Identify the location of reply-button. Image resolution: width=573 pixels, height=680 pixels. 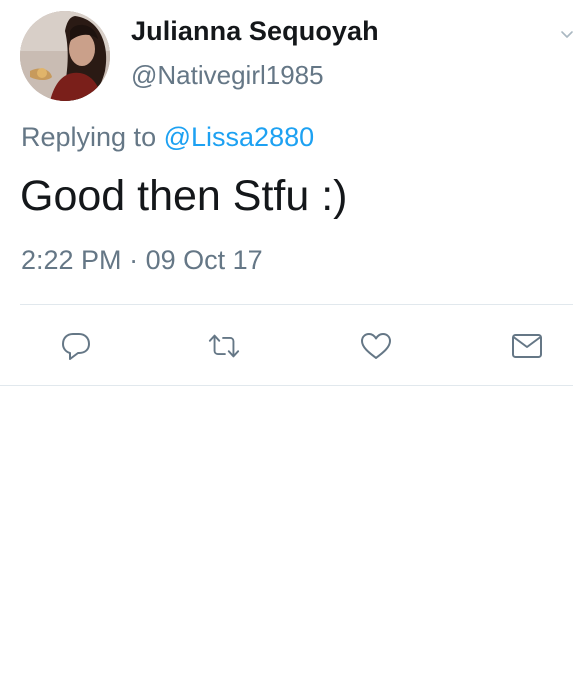
(76, 346).